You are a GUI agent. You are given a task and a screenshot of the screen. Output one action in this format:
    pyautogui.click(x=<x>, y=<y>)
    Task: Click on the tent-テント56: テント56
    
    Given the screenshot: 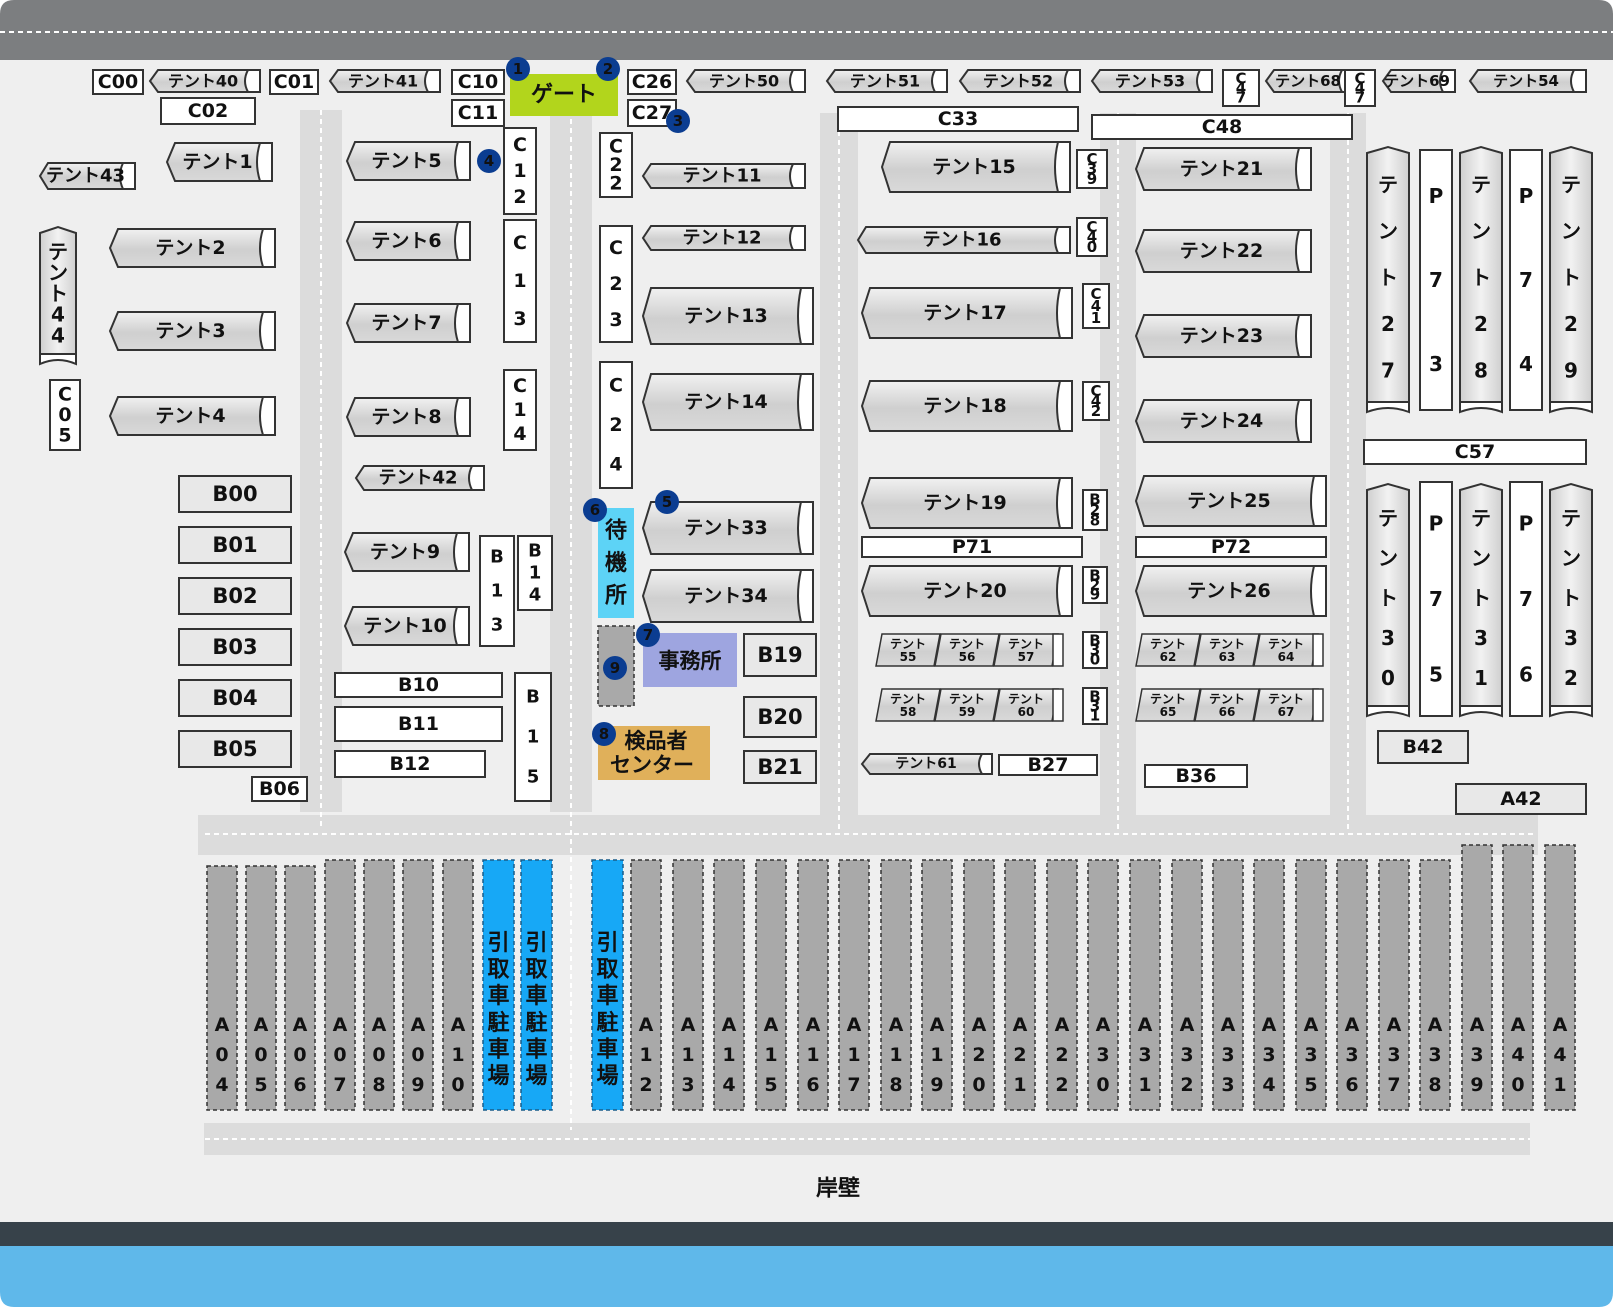 What is the action you would take?
    pyautogui.click(x=967, y=650)
    